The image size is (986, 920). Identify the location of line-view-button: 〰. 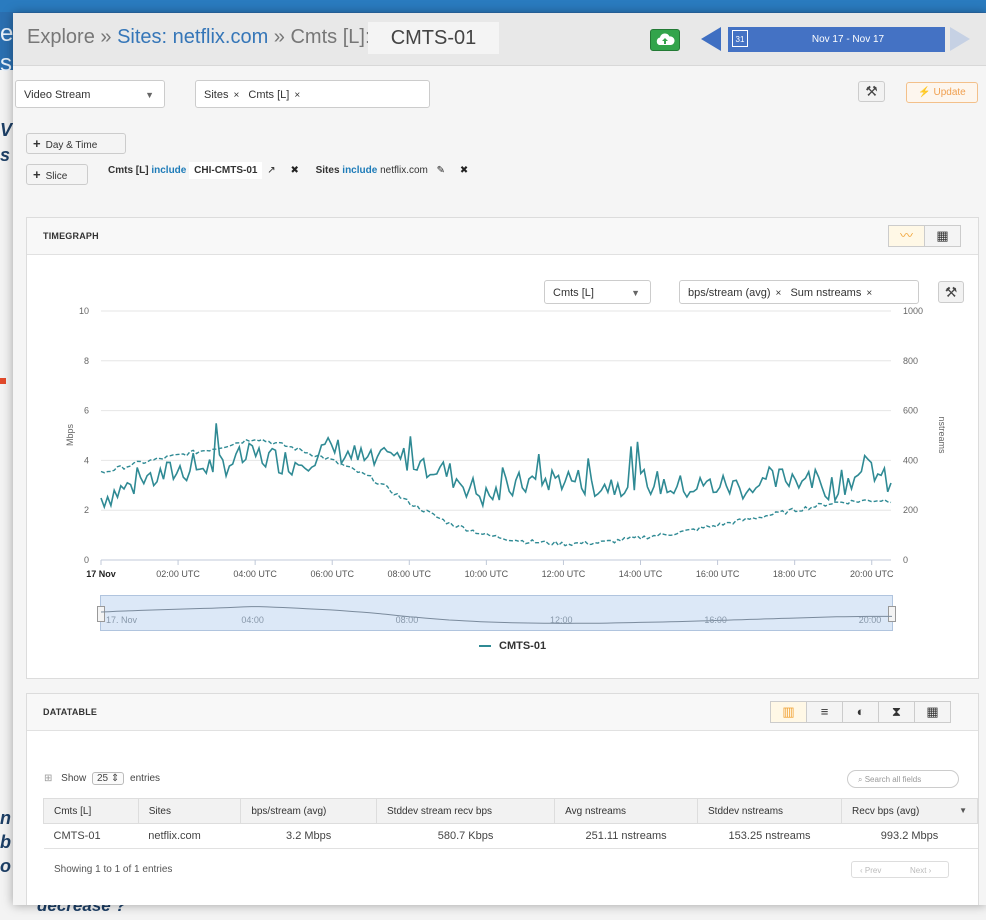
(906, 236).